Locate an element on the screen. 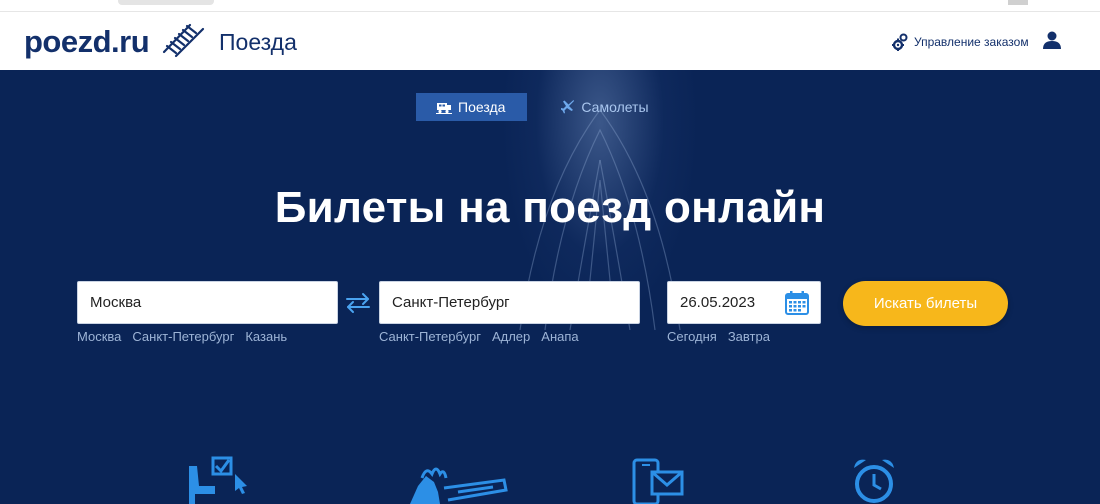 Image resolution: width=1100 pixels, height=504 pixels. from-suggestion: Казань is located at coordinates (266, 336).